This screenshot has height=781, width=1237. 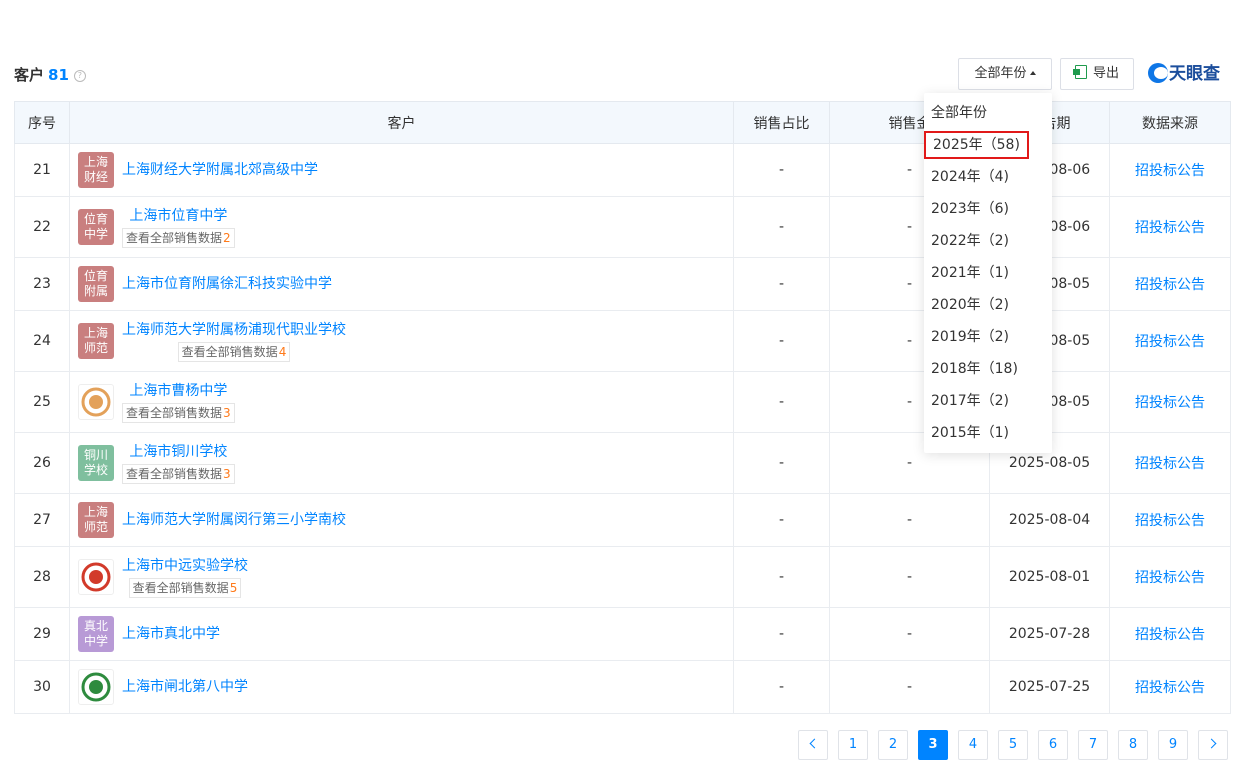 I want to click on export-button: 导出, so click(x=1097, y=74).